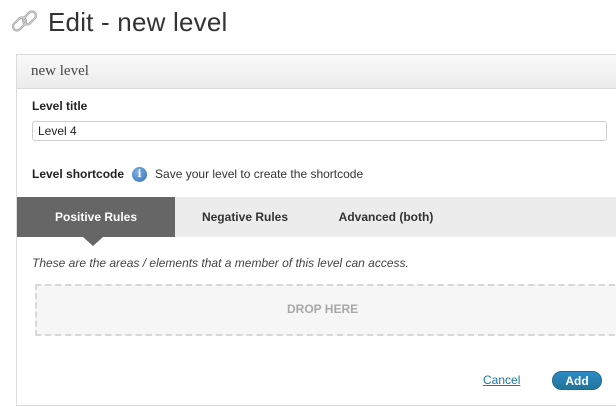 The width and height of the screenshot is (616, 406). I want to click on drop-zone: DROP HERE, so click(325, 310).